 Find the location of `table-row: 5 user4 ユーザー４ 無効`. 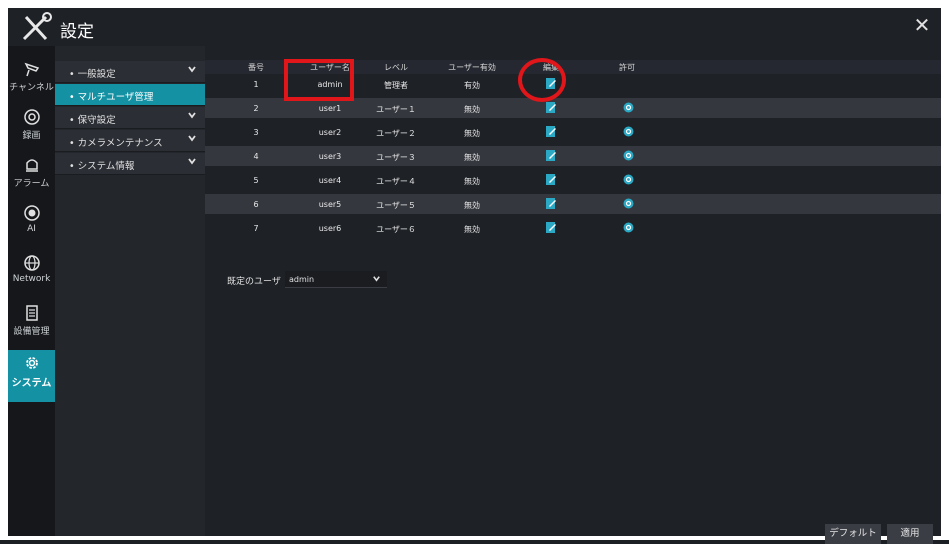

table-row: 5 user4 ユーザー４ 無効 is located at coordinates (573, 180).